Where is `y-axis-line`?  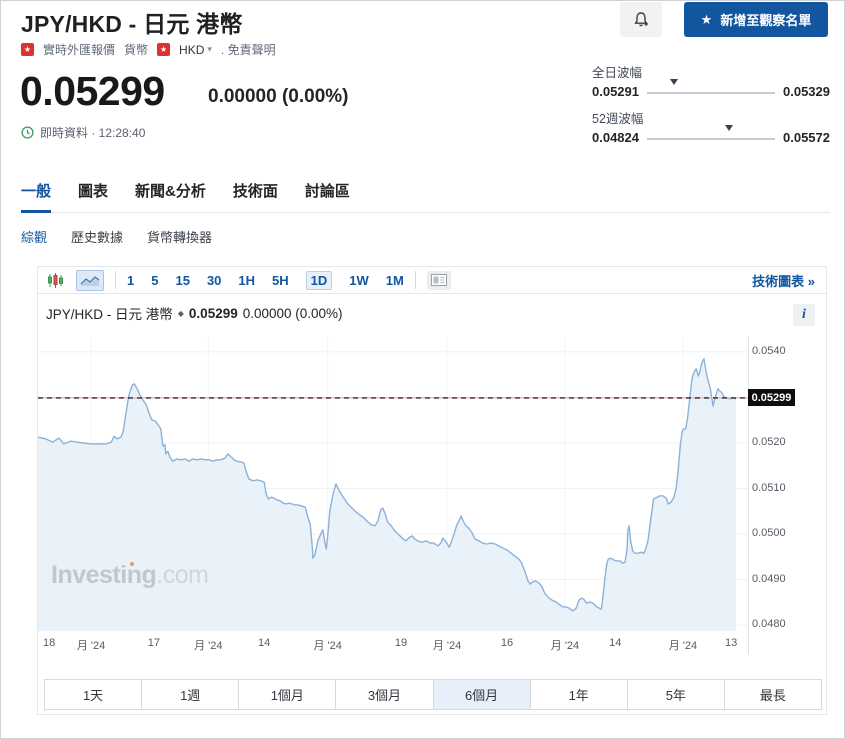 y-axis-line is located at coordinates (748, 495).